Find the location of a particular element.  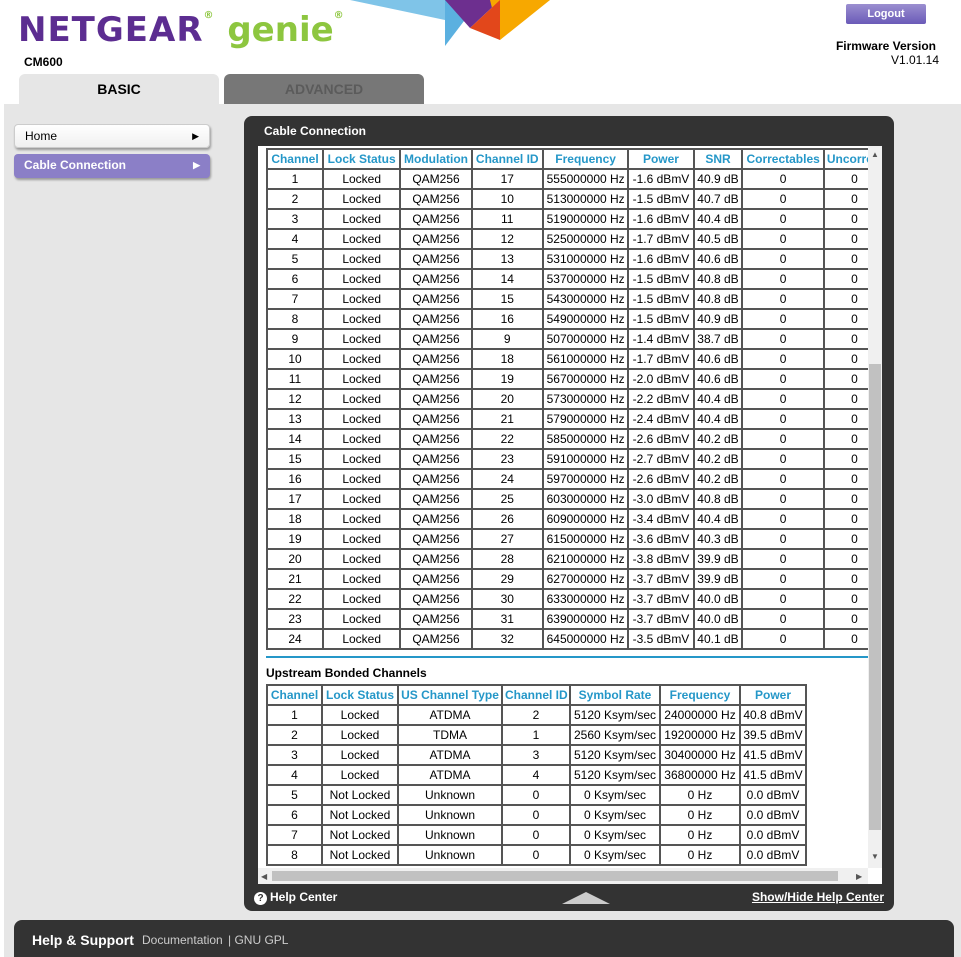

table-cell: 519000000 Hz is located at coordinates (585, 219).